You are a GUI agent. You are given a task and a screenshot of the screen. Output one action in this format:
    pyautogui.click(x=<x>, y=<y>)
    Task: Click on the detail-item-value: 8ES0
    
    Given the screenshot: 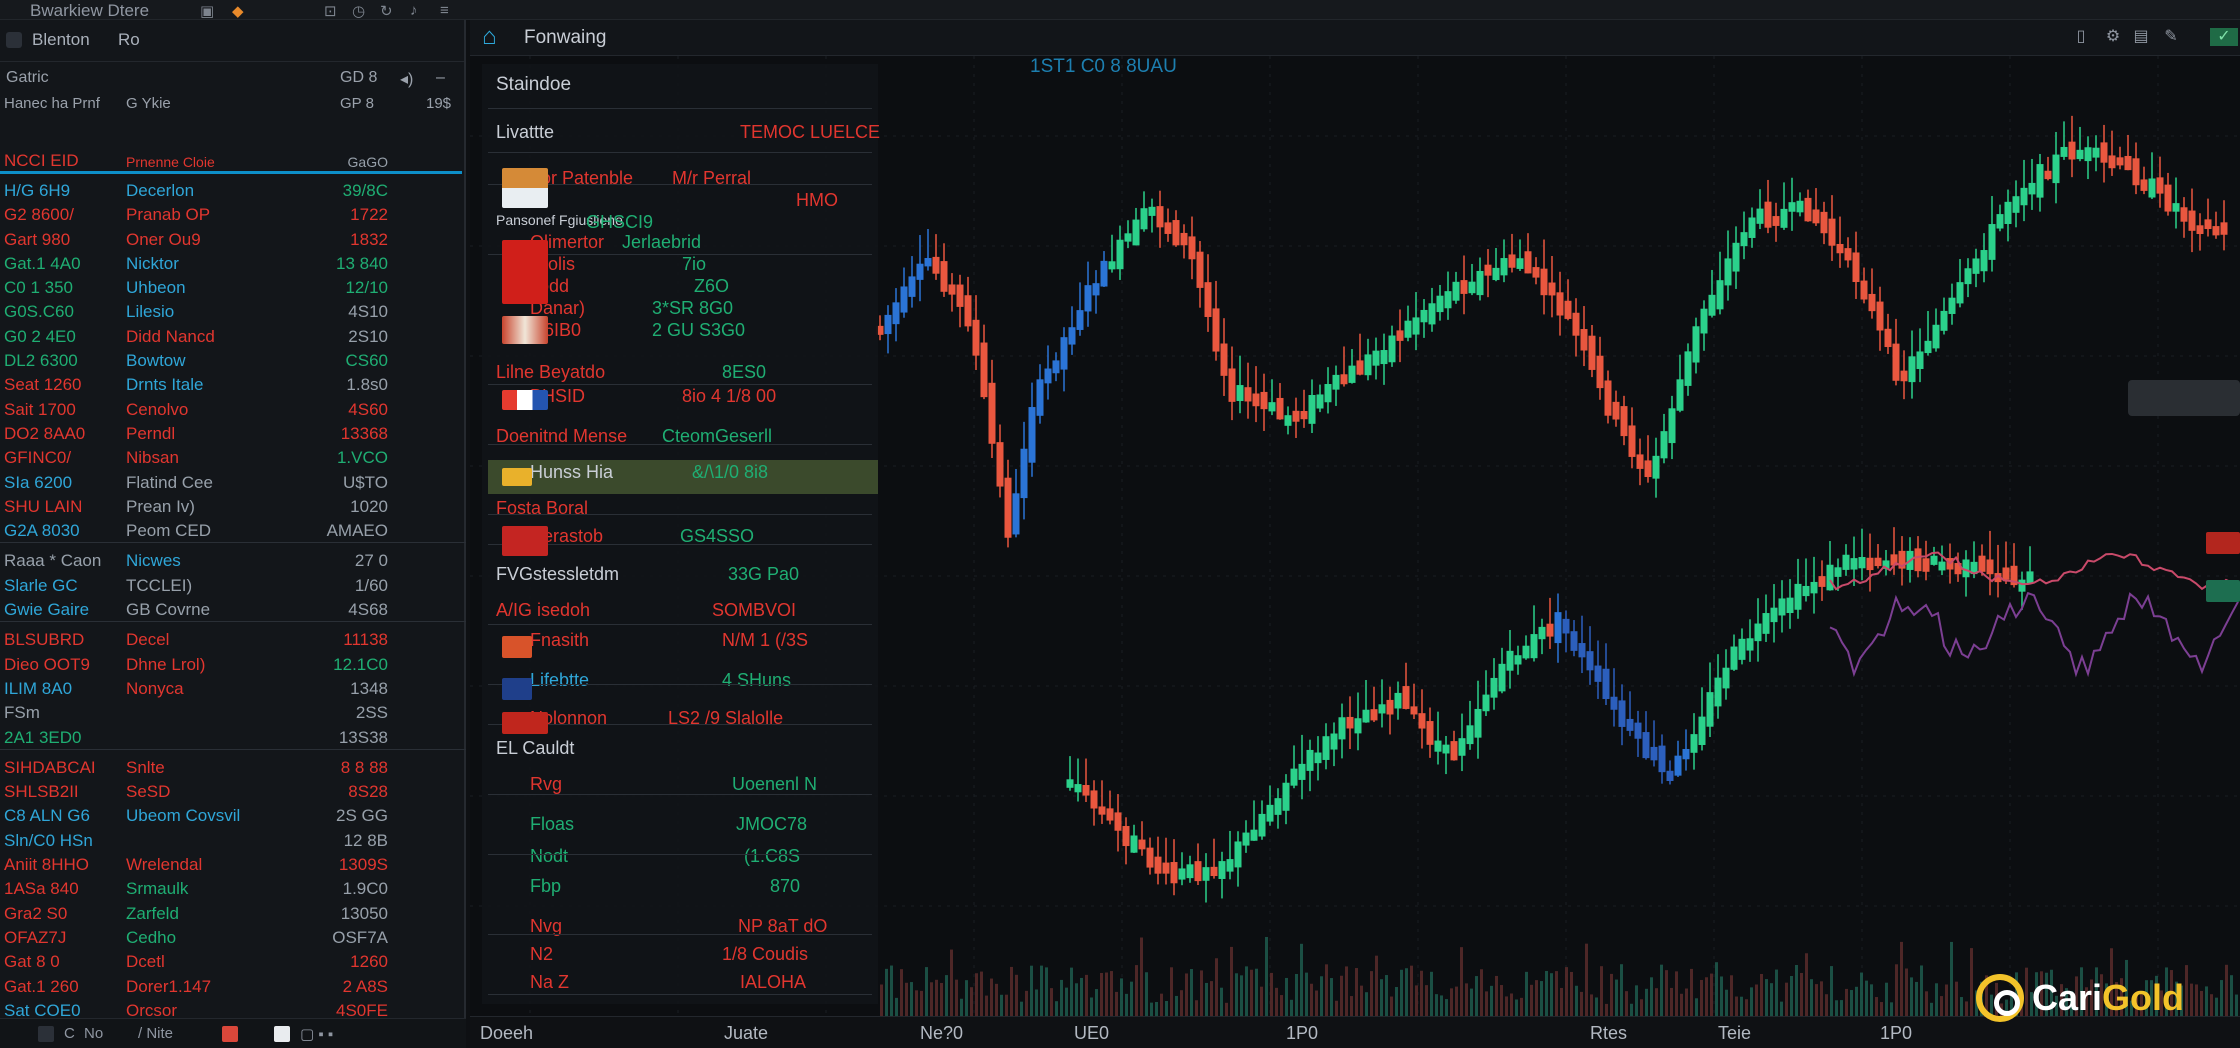 What is the action you would take?
    pyautogui.click(x=744, y=372)
    